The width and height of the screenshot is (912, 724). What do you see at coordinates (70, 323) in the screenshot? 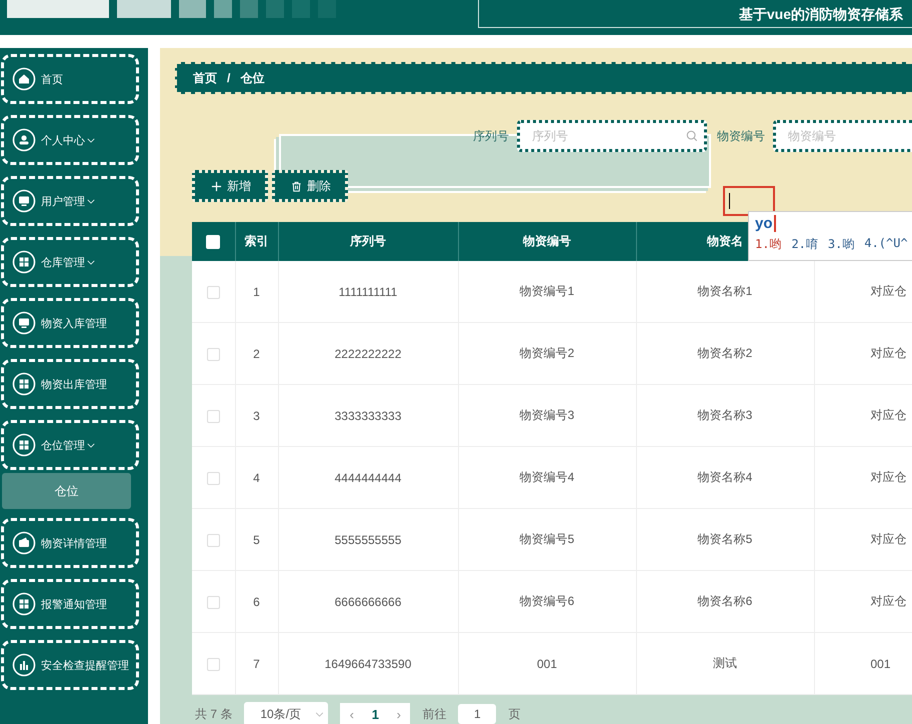
I see `menu-item: 物资入库管理` at bounding box center [70, 323].